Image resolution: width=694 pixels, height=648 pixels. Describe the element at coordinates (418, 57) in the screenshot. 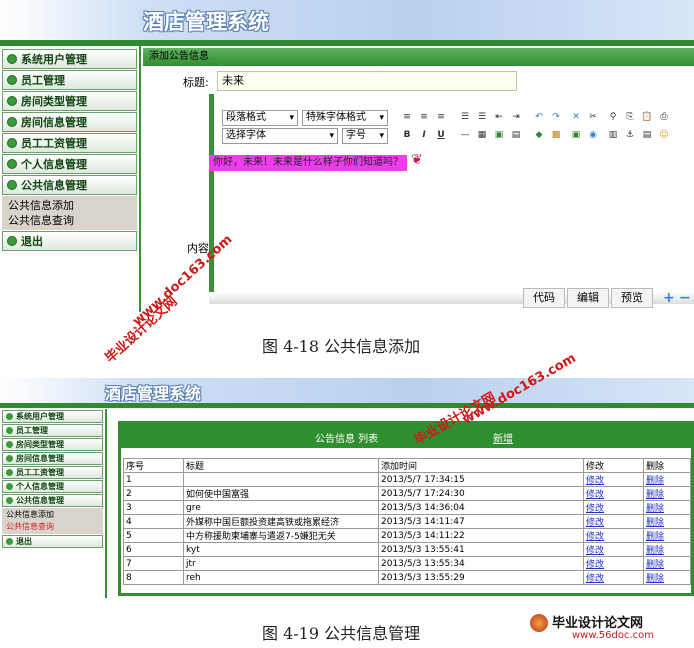

I see `form-header: 添加公告信息` at that location.